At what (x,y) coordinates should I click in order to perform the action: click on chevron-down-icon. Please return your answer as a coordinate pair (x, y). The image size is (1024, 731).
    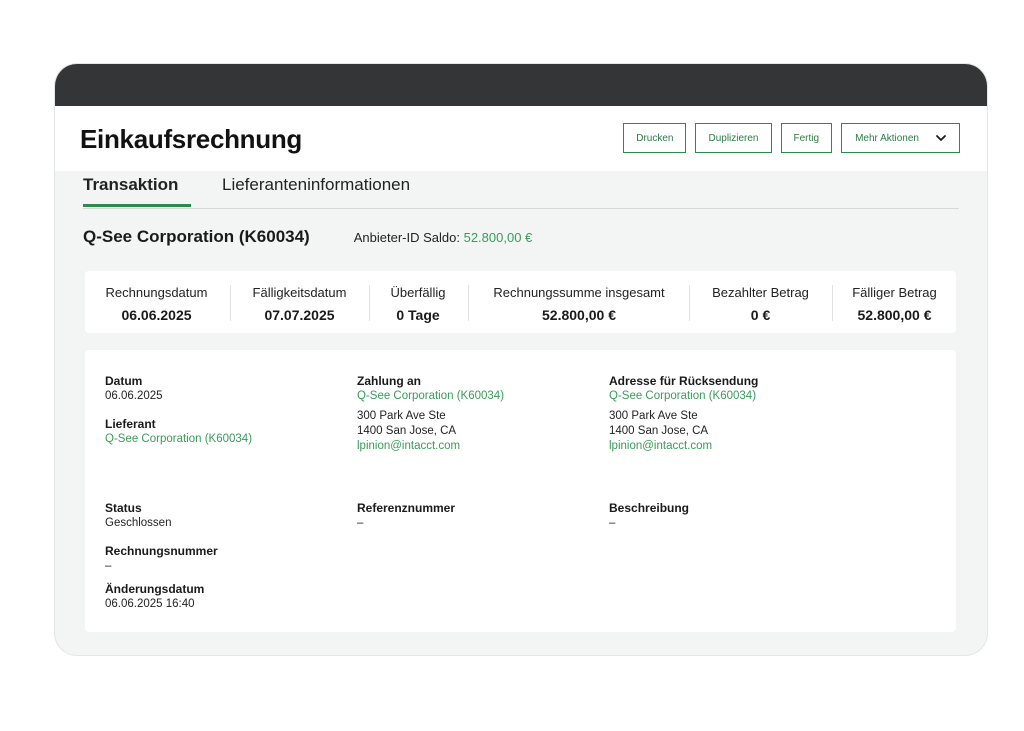
    Looking at the image, I should click on (941, 138).